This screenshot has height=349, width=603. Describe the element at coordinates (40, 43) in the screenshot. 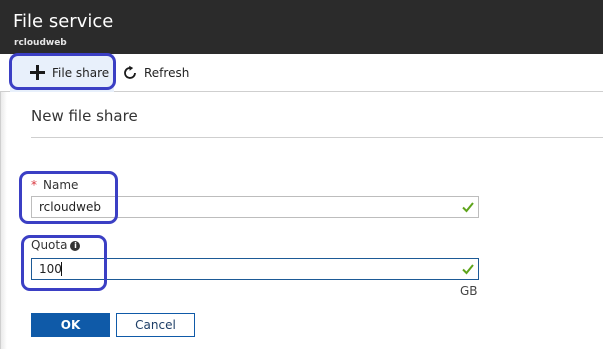

I see `blade-subtitle: rcloudweb` at that location.